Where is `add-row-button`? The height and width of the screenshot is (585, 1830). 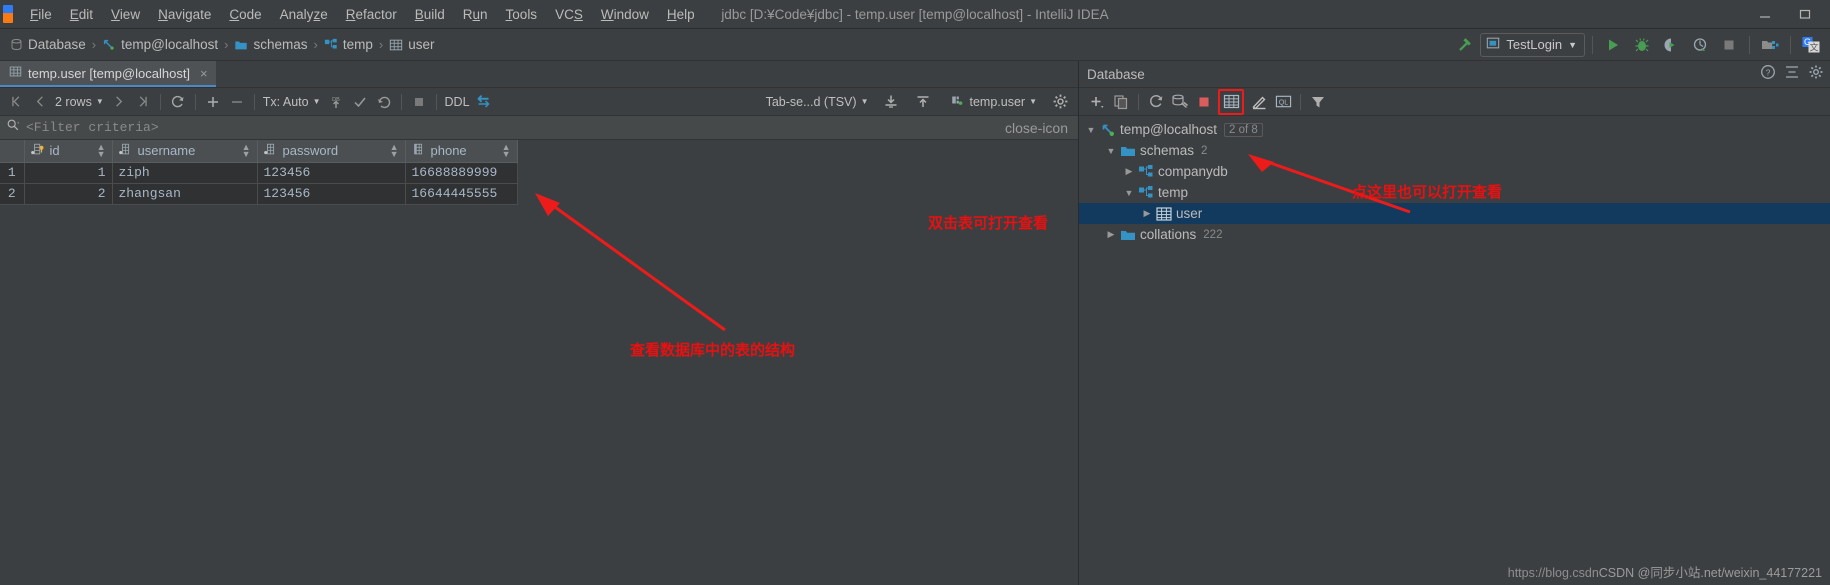 add-row-button is located at coordinates (213, 102).